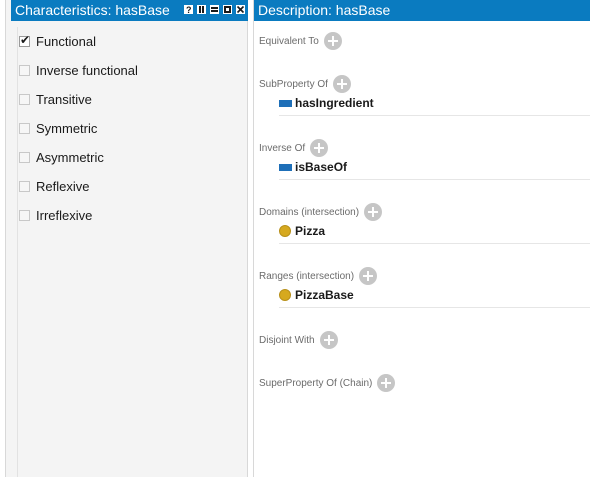  I want to click on section-label: Disjoint With, so click(287, 340).